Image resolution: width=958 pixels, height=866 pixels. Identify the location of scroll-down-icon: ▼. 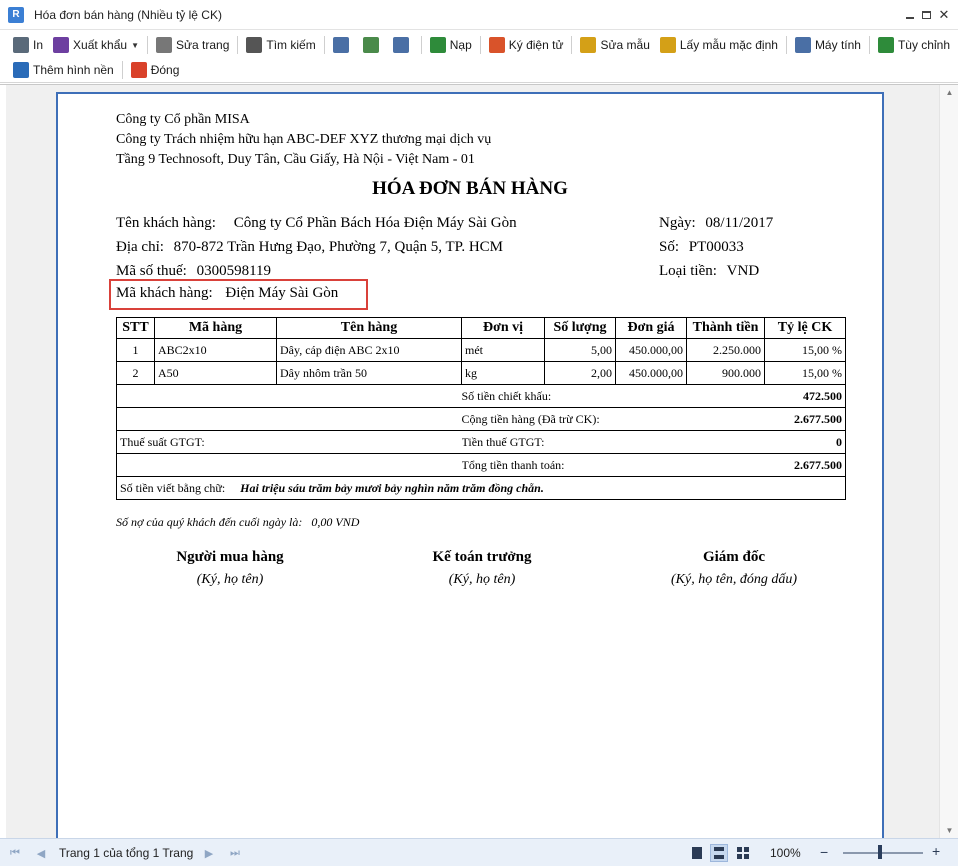
(949, 831).